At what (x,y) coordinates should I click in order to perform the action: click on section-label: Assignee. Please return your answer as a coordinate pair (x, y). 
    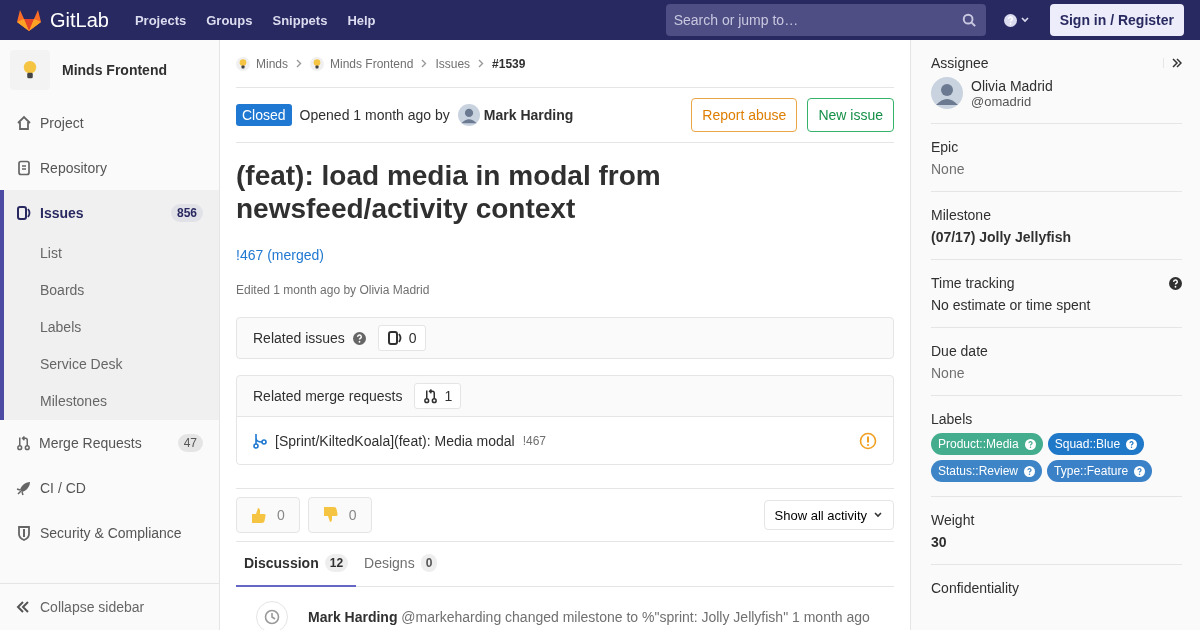
    Looking at the image, I should click on (960, 63).